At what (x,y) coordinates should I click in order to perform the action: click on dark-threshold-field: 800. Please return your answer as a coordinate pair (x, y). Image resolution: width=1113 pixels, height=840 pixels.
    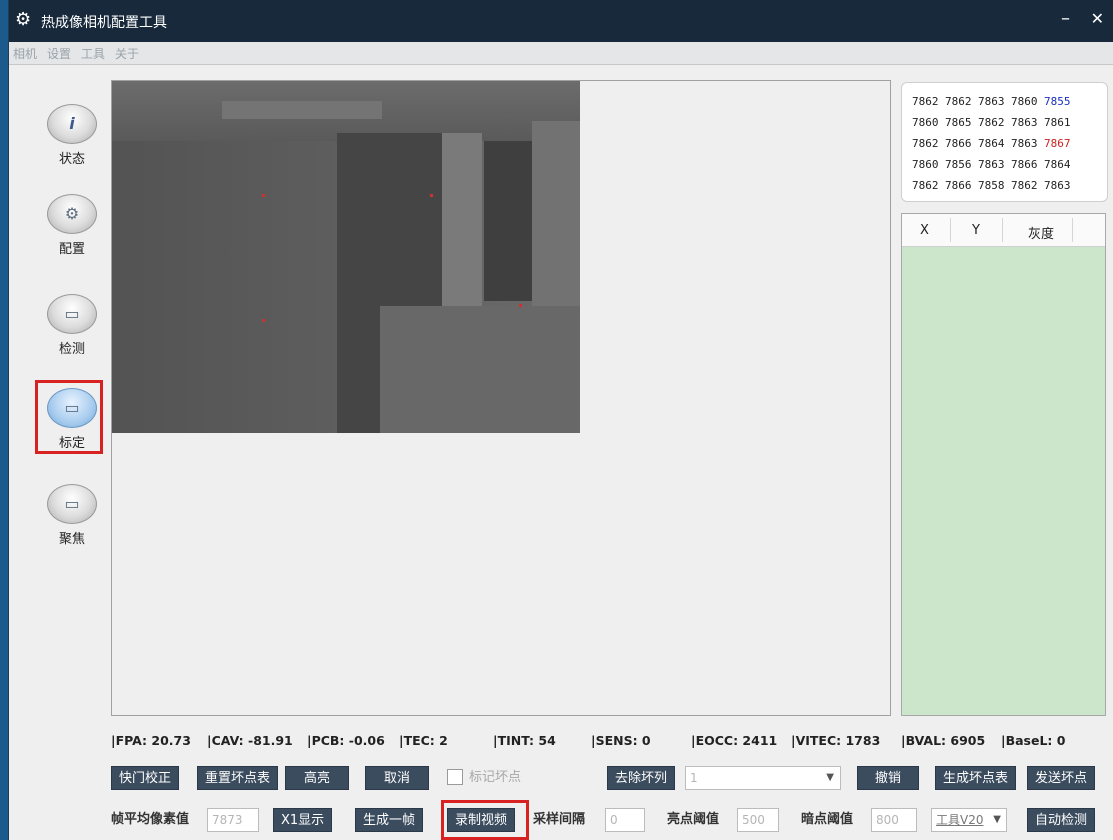
    Looking at the image, I should click on (894, 820).